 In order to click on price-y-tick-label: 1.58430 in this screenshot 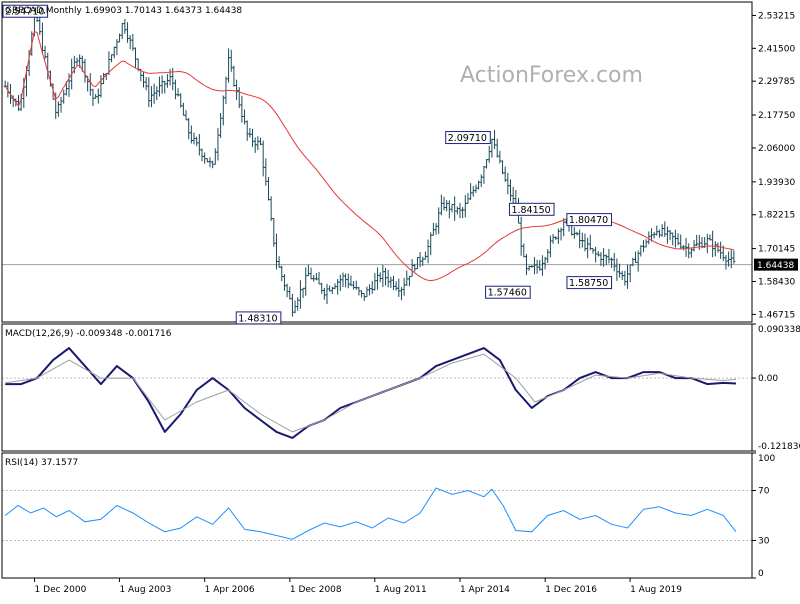, I will do `click(776, 282)`.